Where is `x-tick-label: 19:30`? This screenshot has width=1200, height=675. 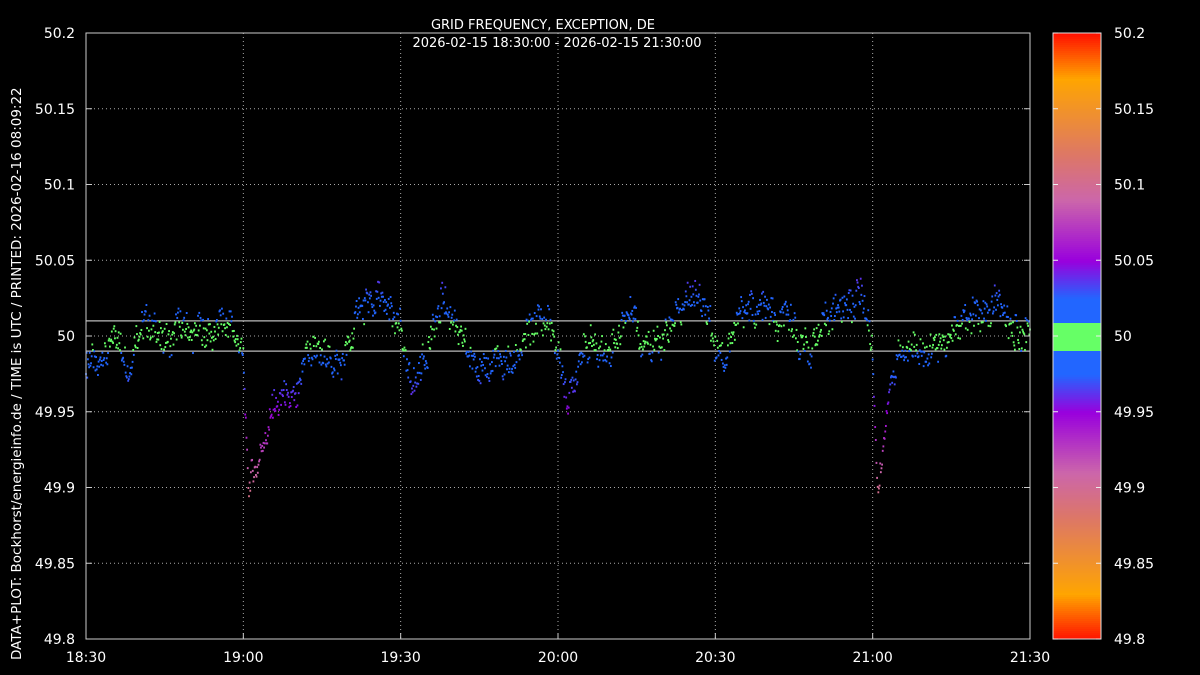 x-tick-label: 19:30 is located at coordinates (400, 658).